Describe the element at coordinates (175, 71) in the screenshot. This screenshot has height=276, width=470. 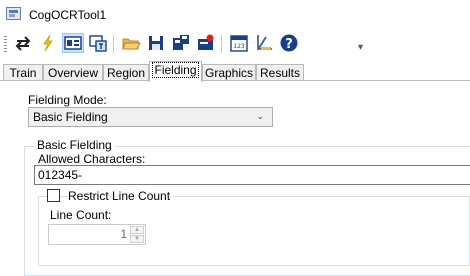
I see `tab-fielding: Fielding` at that location.